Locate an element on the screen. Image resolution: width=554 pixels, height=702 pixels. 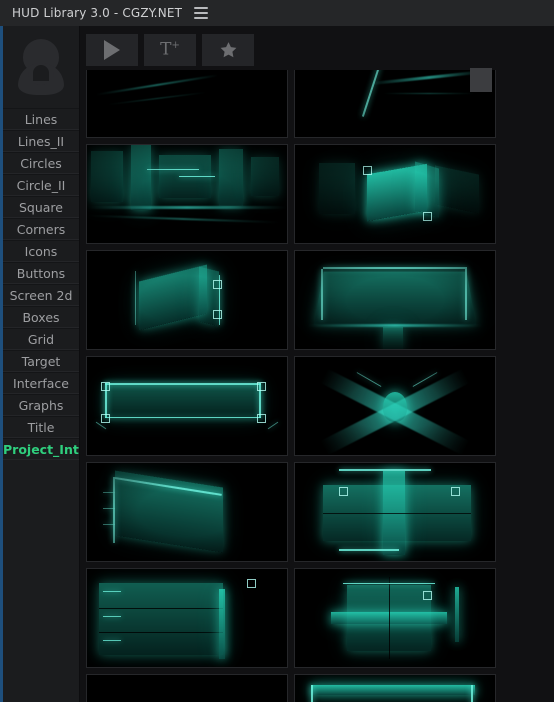
play-button is located at coordinates (112, 50).